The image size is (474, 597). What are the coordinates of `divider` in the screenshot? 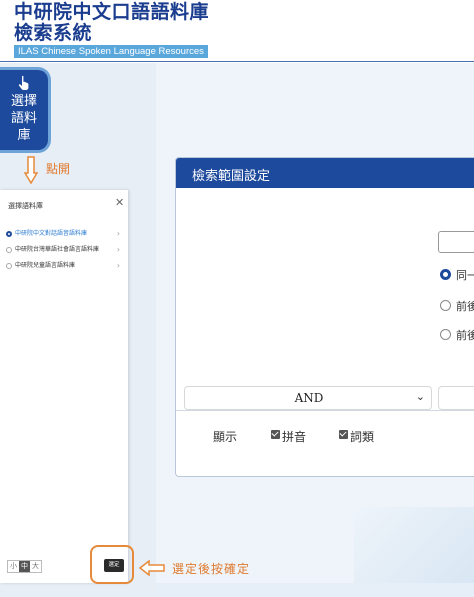 It's located at (325, 410).